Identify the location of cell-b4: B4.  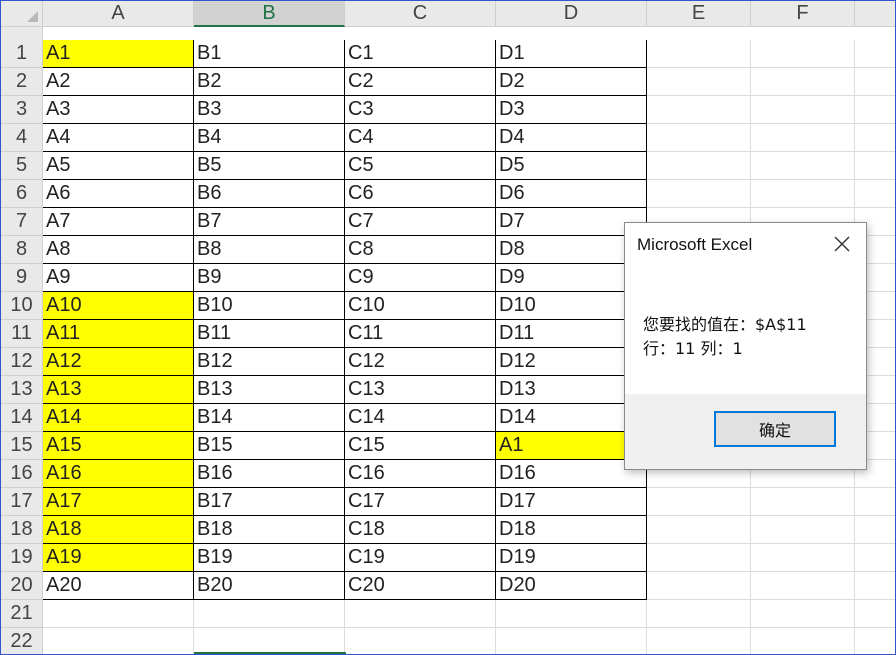
(269, 138).